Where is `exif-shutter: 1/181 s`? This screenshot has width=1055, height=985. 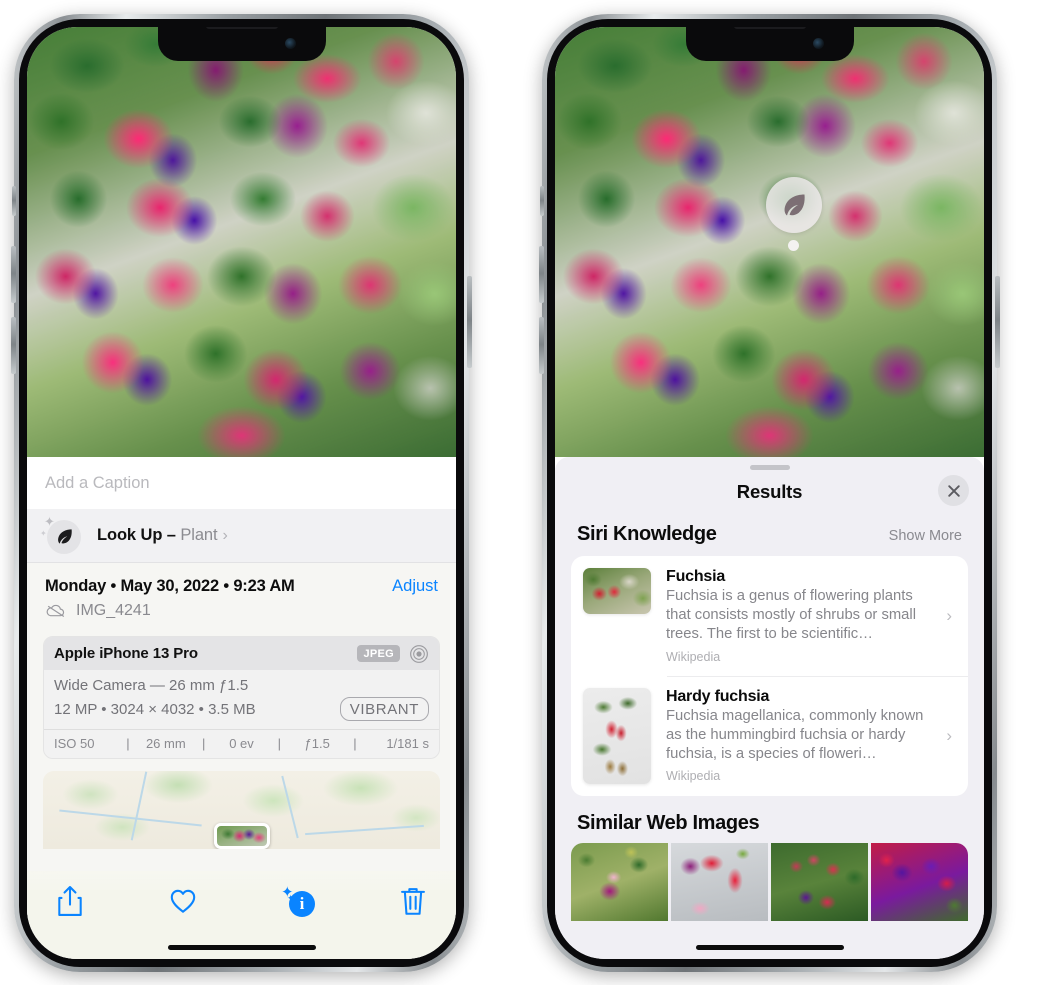
exif-shutter: 1/181 s is located at coordinates (407, 743).